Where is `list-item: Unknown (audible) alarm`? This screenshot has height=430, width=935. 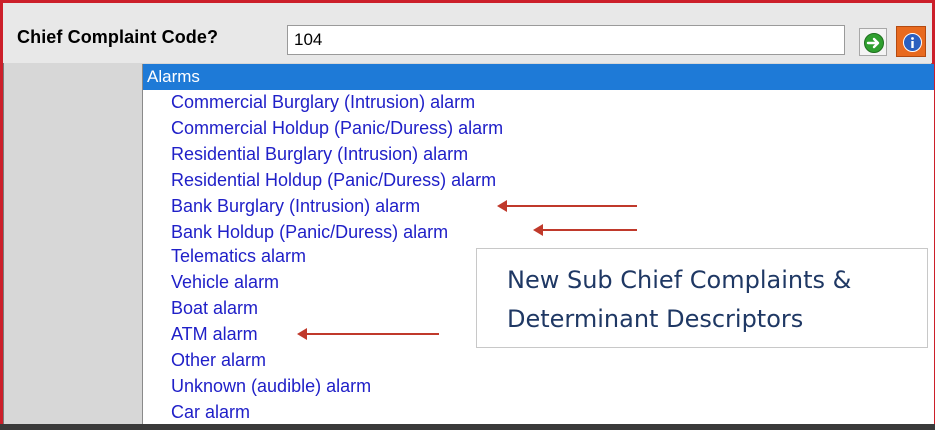 list-item: Unknown (audible) alarm is located at coordinates (271, 386).